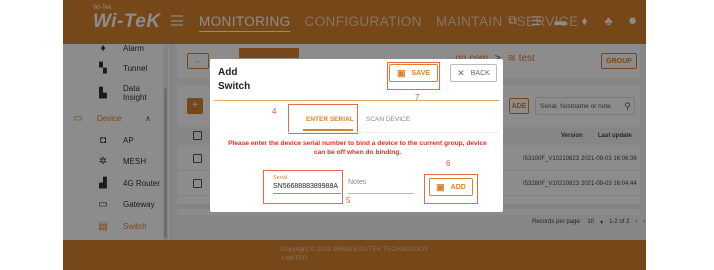 The height and width of the screenshot is (270, 714). I want to click on active-tab-indicator, so click(328, 130).